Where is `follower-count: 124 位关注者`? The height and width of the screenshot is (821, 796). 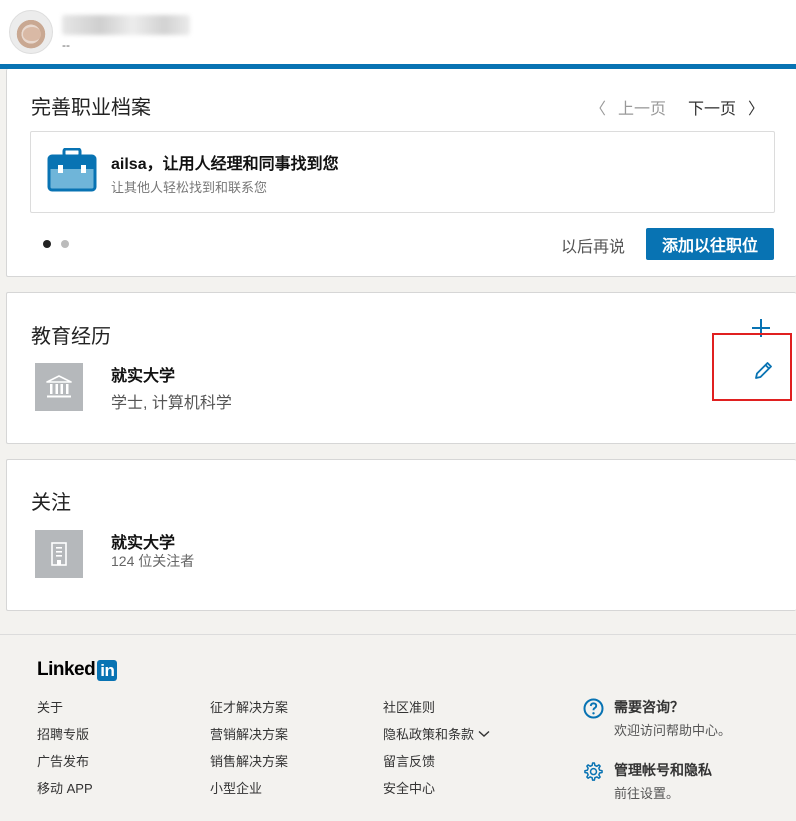 follower-count: 124 位关注者 is located at coordinates (153, 561).